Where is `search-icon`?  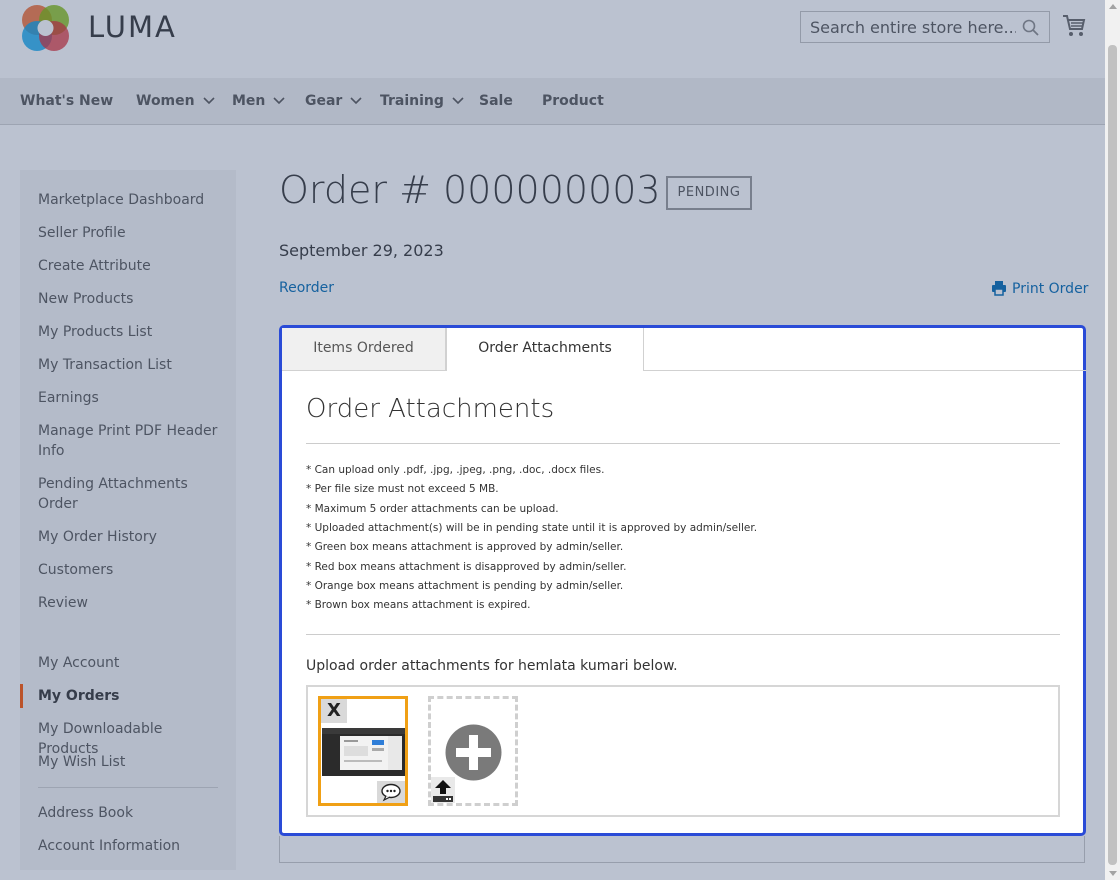
search-icon is located at coordinates (1030, 27).